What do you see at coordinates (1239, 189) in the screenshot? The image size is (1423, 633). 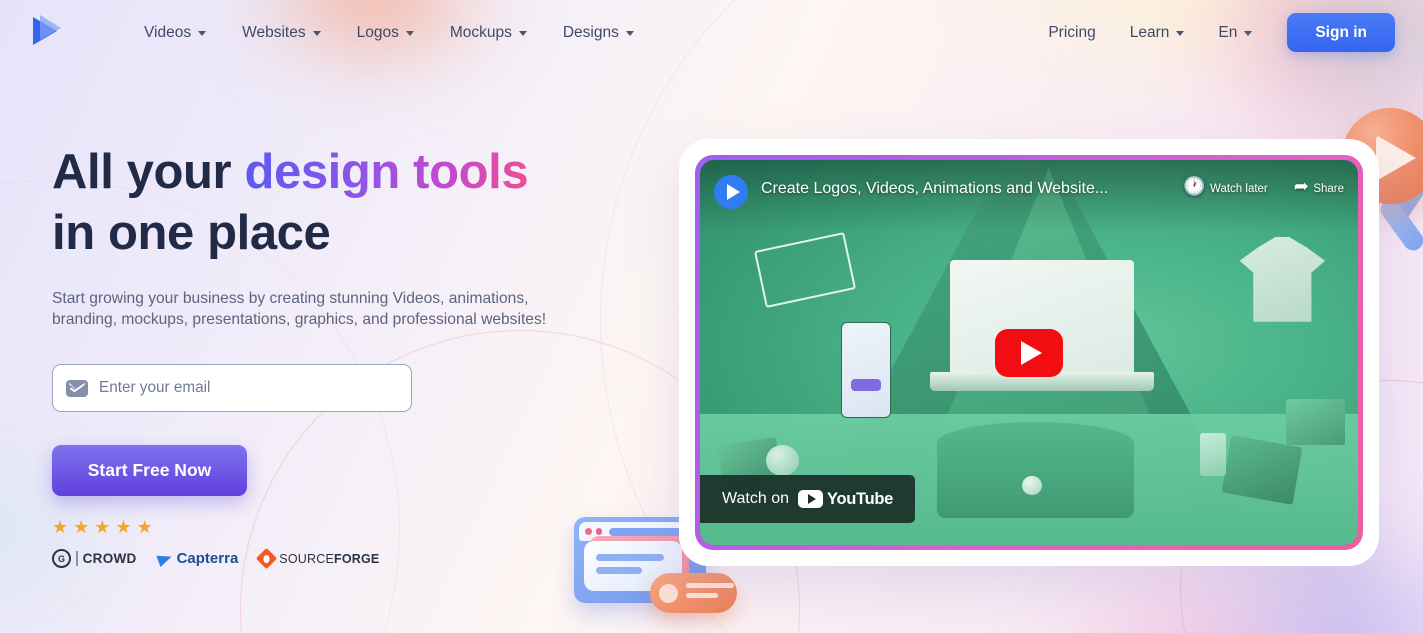 I see `watch-later-label: Watch later` at bounding box center [1239, 189].